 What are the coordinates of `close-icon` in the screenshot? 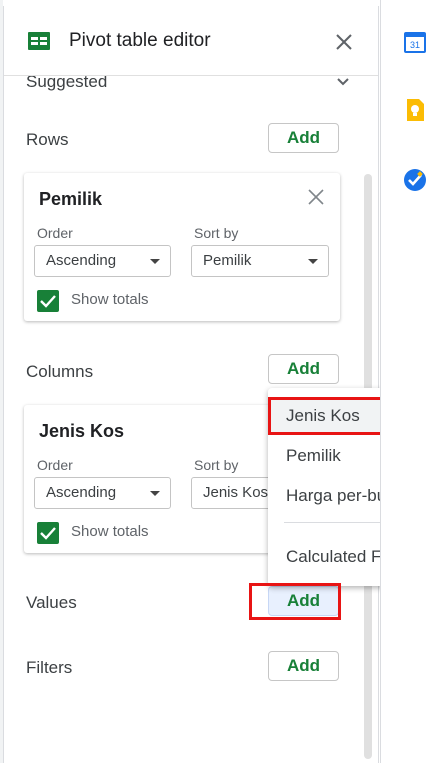 It's located at (344, 42).